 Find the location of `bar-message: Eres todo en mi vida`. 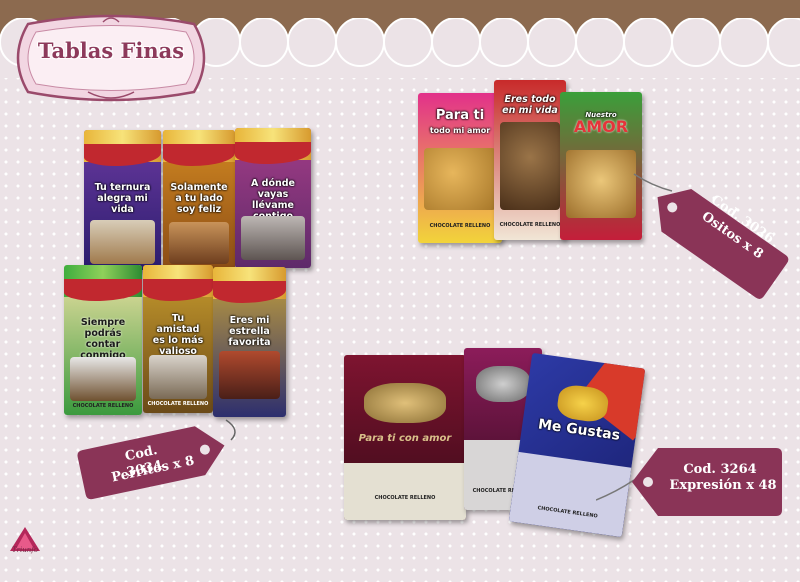

bar-message: Eres todo en mi vida is located at coordinates (530, 105).